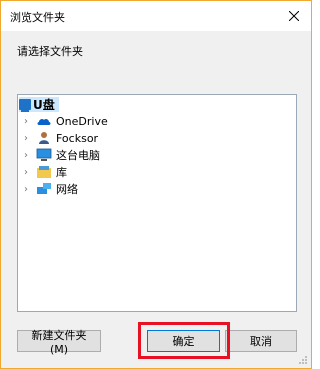 The image size is (320, 369). Describe the element at coordinates (44, 105) in the screenshot. I see `tree-root-label: U盘` at that location.